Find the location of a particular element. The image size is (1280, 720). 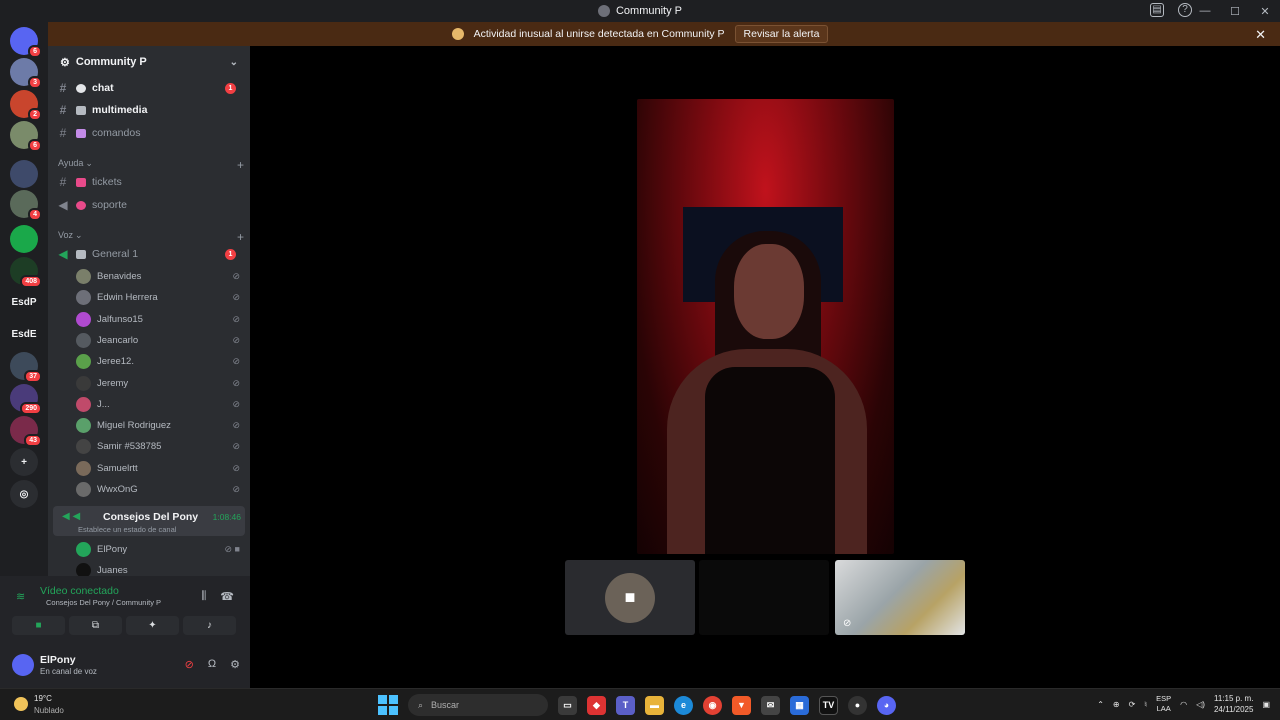

server-icon: ◎ is located at coordinates (24, 494).